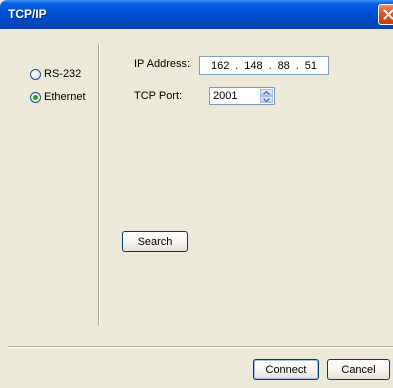 Image resolution: width=393 pixels, height=388 pixels. I want to click on spin-buttons, so click(266, 96).